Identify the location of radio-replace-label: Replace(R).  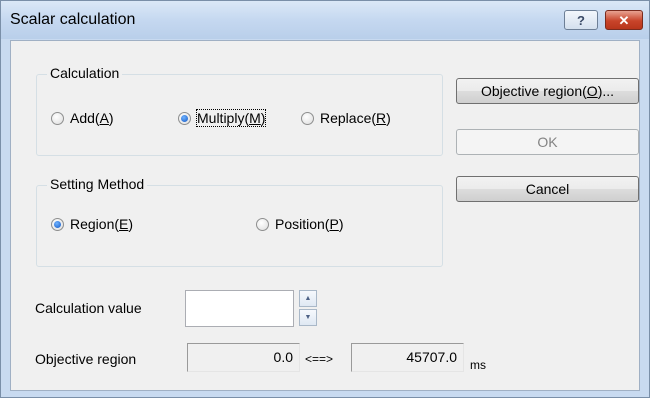
(355, 118).